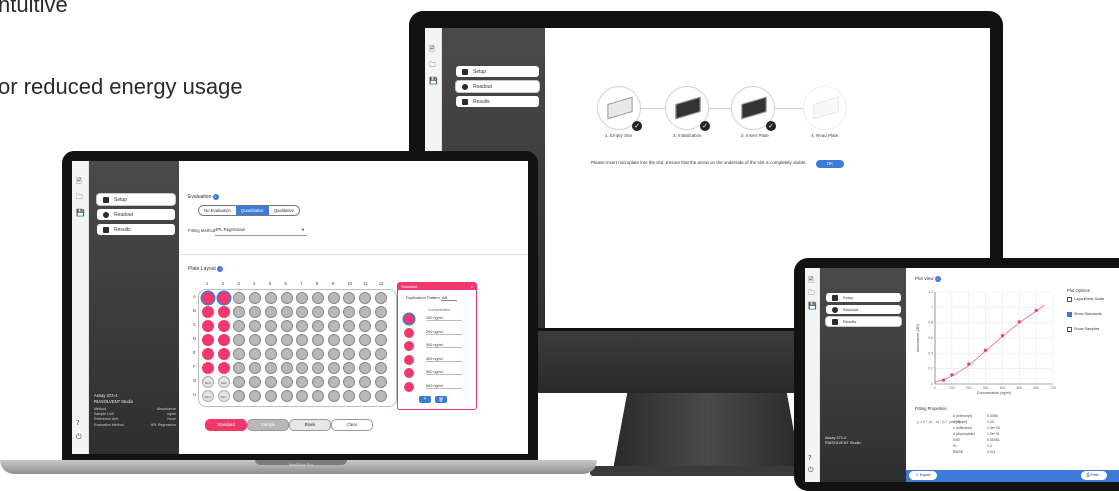 This screenshot has height=491, width=1119. I want to click on evaluation-option: No Evaluation, so click(217, 210).